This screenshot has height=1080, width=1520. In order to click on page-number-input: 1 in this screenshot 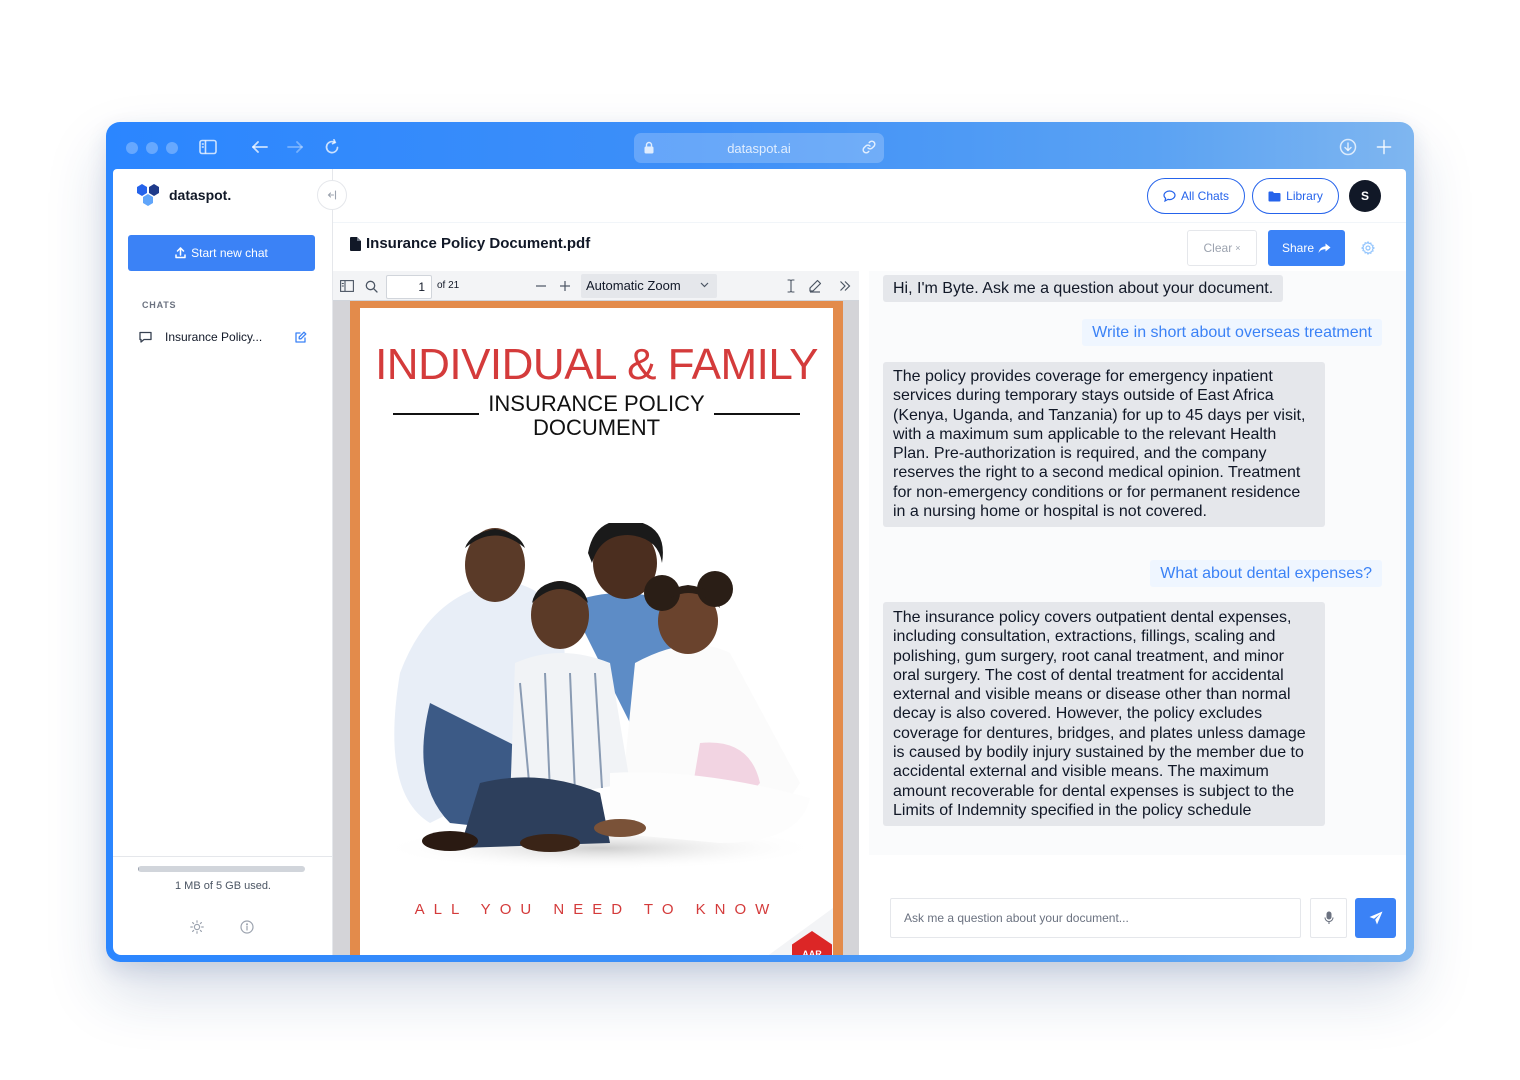, I will do `click(409, 287)`.